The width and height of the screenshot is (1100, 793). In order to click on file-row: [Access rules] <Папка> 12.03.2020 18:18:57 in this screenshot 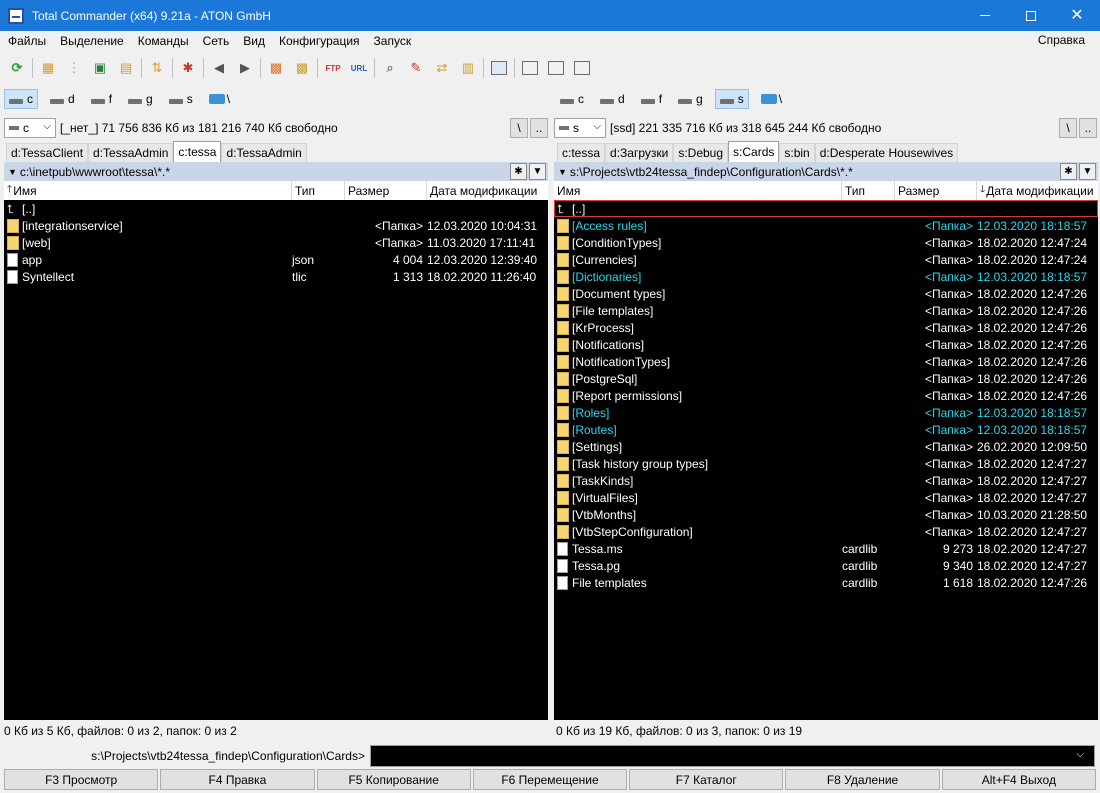, I will do `click(826, 225)`.